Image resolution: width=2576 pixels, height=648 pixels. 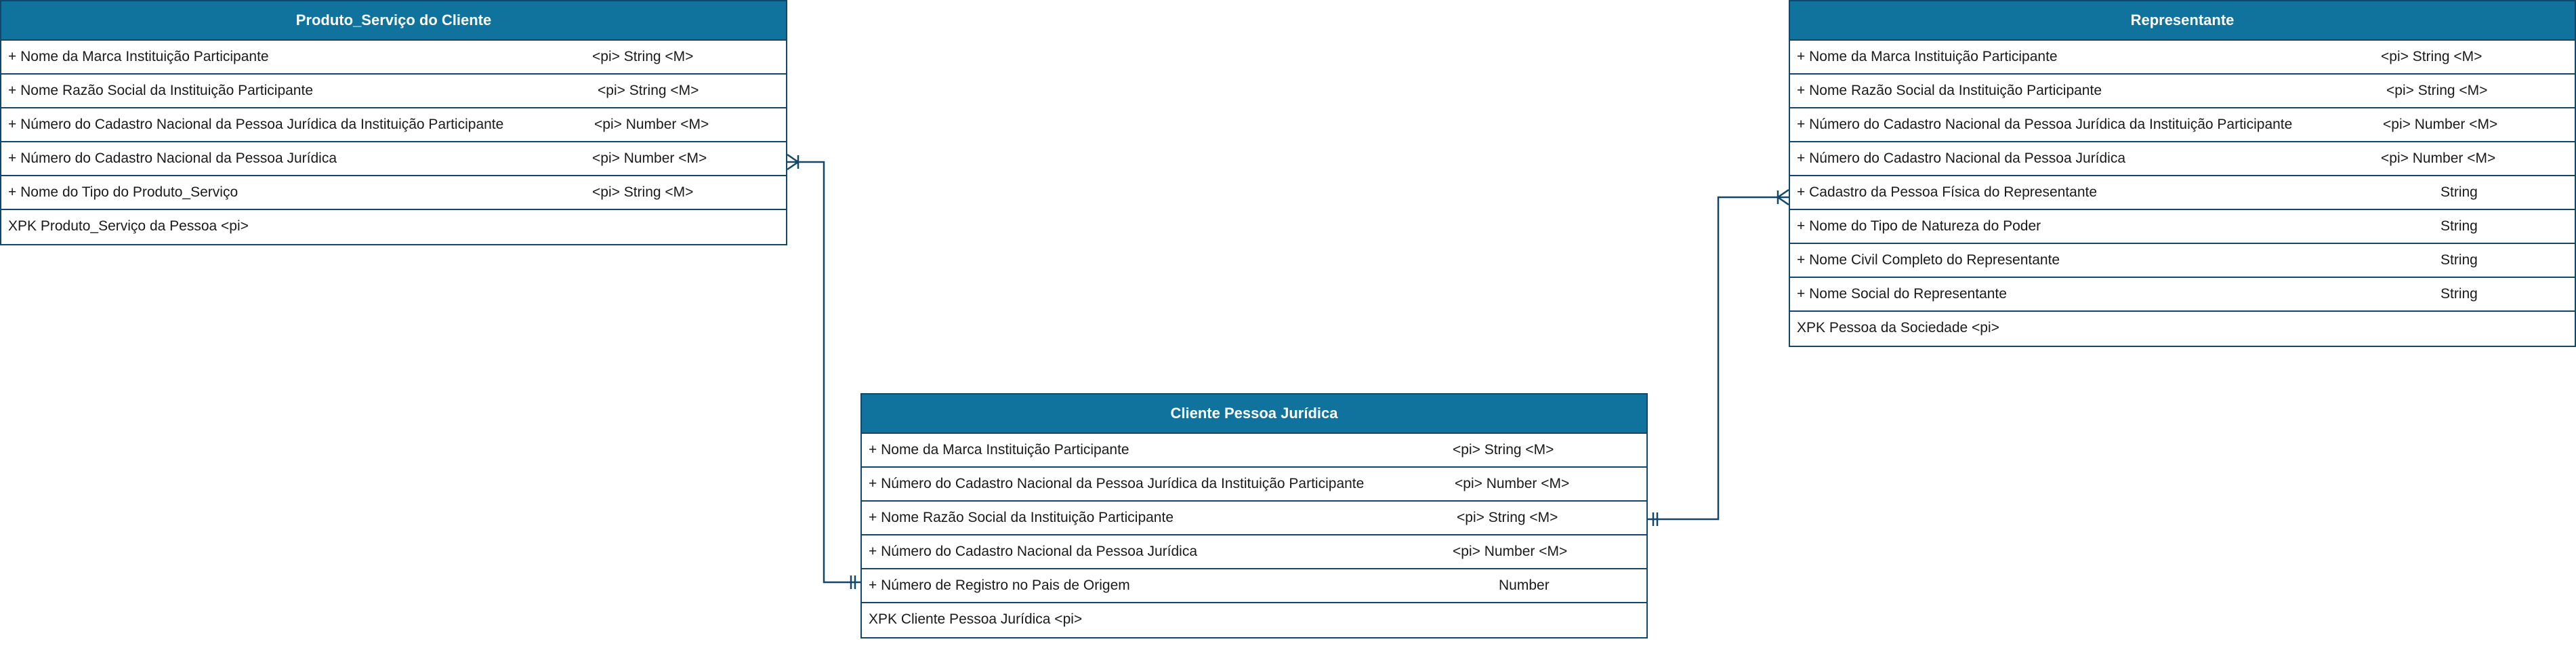 What do you see at coordinates (823, 372) in the screenshot?
I see `relationship-line-produto-cliente` at bounding box center [823, 372].